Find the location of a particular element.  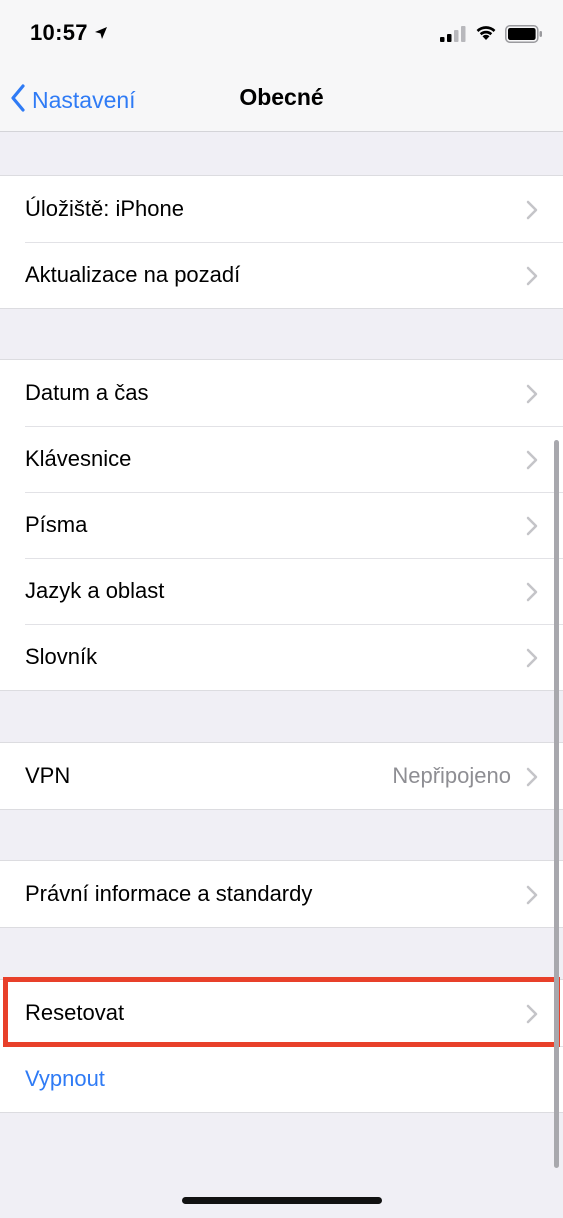

back-button: Nastavení is located at coordinates (73, 100).